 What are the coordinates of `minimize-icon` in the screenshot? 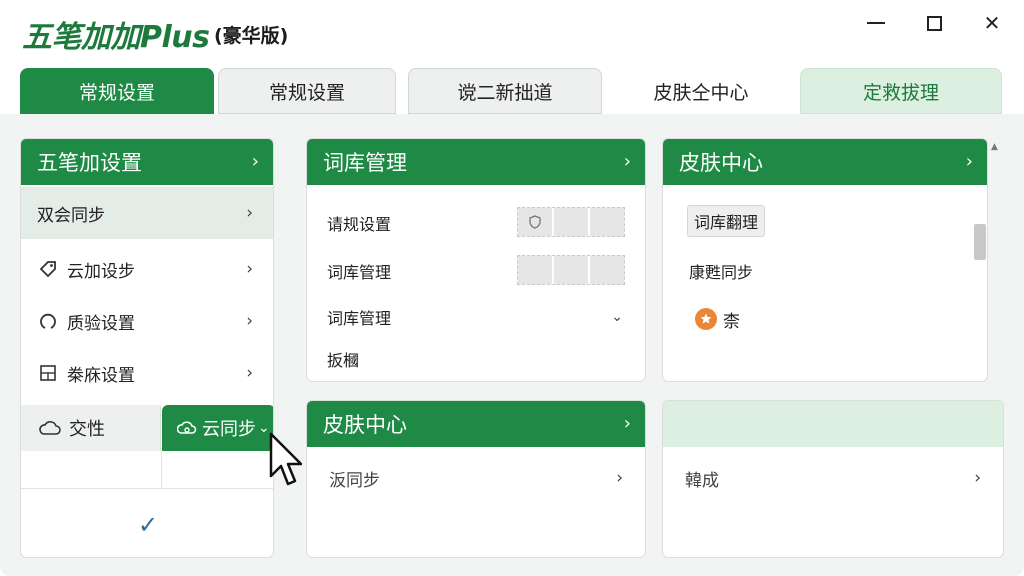 It's located at (876, 23).